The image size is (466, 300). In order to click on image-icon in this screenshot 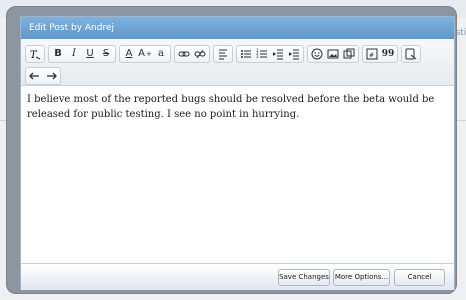, I will do `click(333, 54)`.